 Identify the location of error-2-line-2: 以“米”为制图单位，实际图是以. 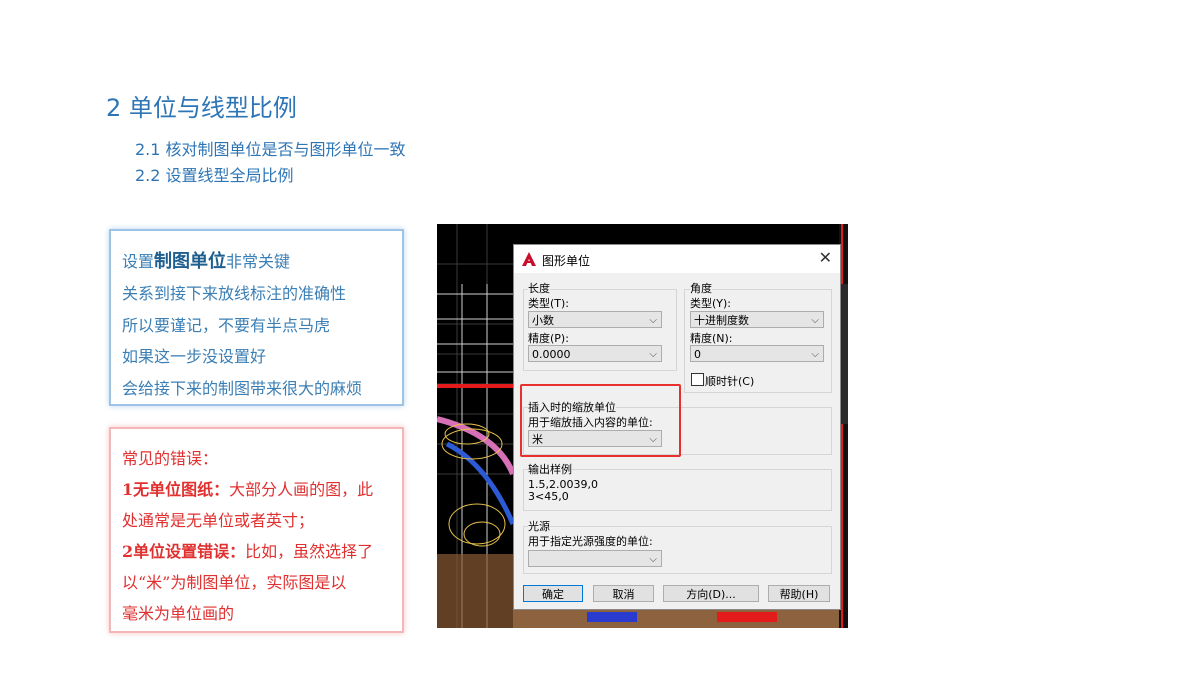
(234, 582).